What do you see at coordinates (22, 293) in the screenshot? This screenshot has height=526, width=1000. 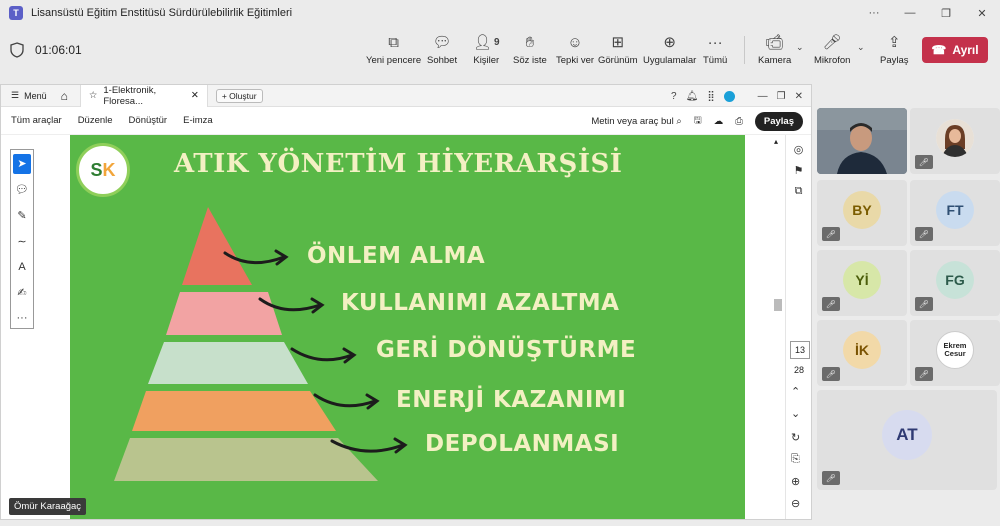 I see `sign-tool-icon: ✍︎` at bounding box center [22, 293].